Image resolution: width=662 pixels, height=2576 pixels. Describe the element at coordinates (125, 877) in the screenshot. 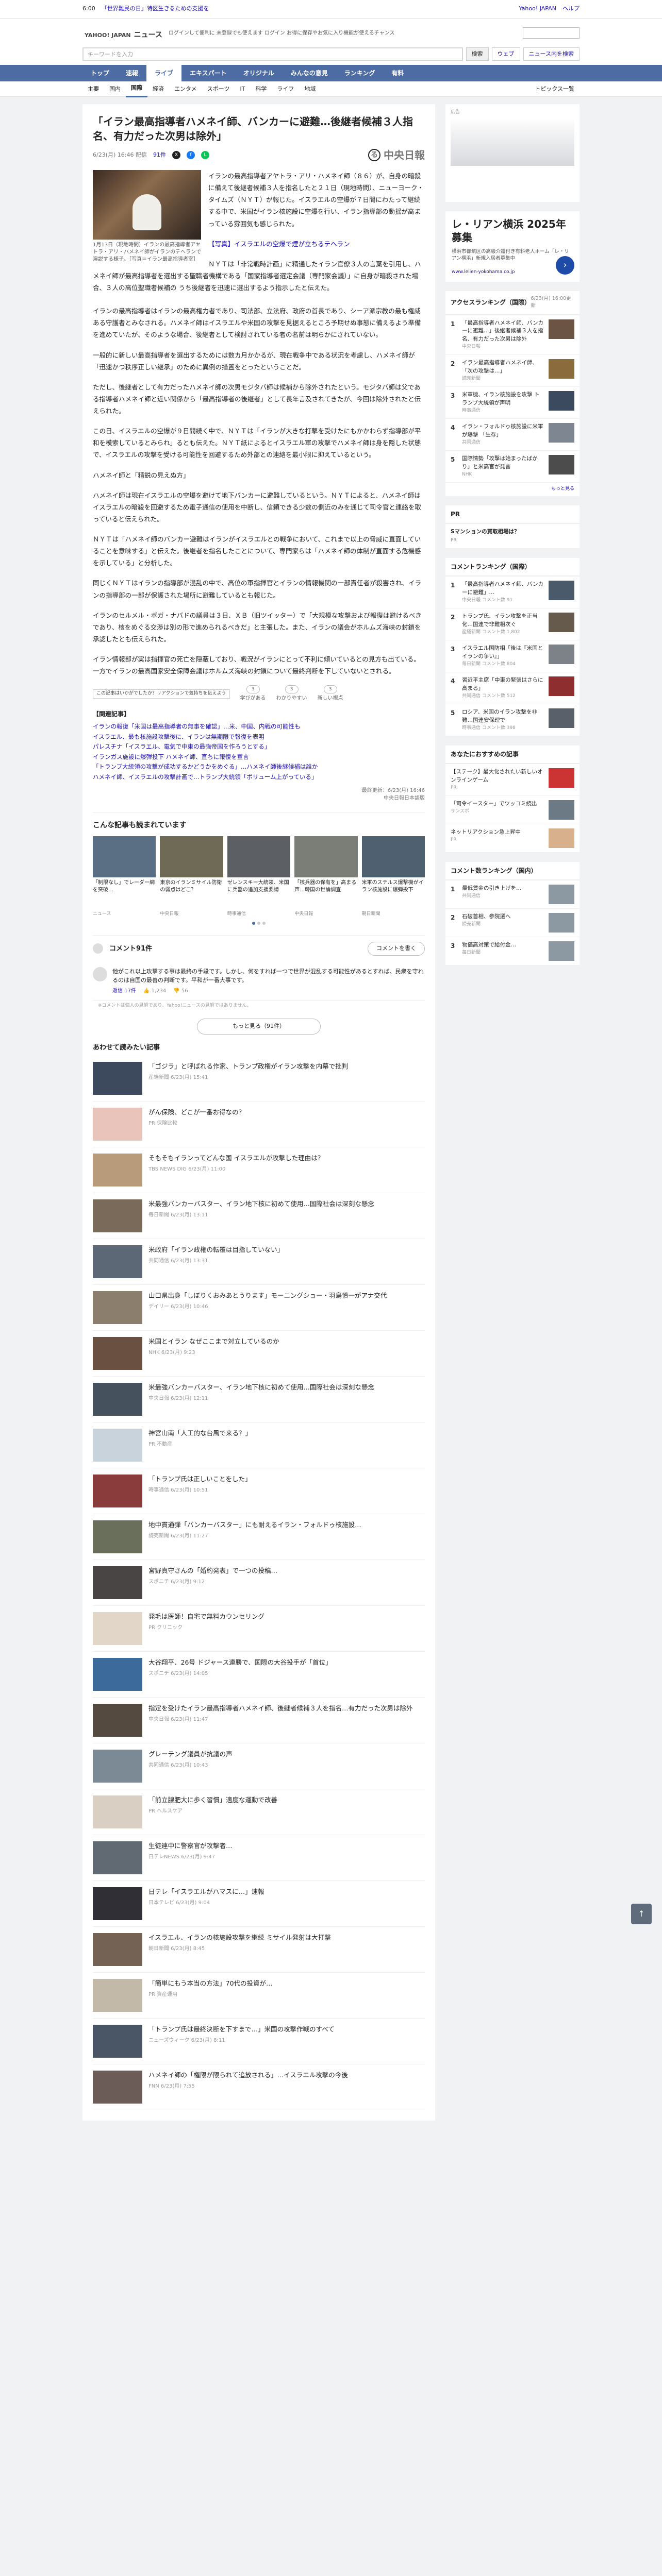

I see `carousel-card: 「制限なし」でレーダー網を突破… ニュース` at that location.